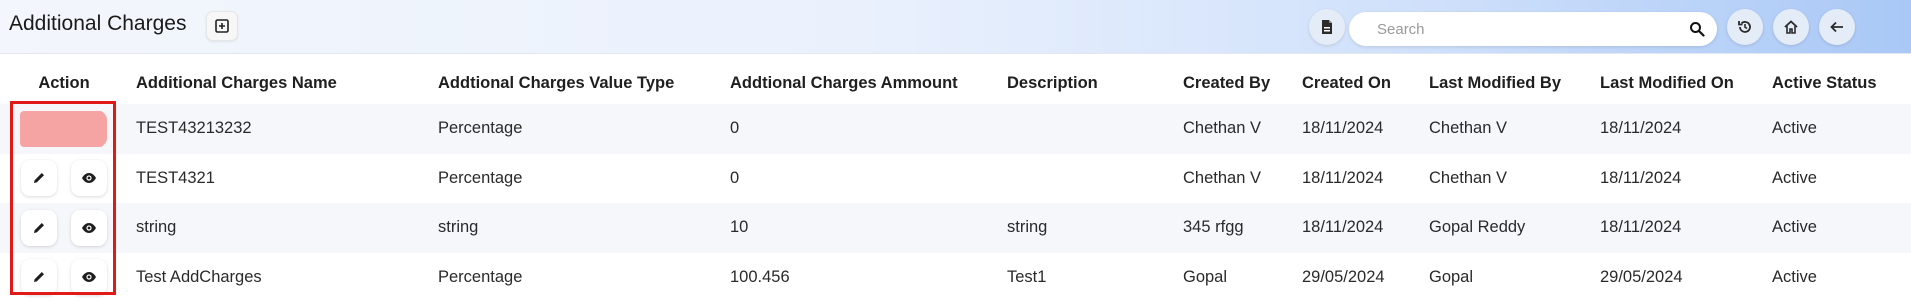 The width and height of the screenshot is (1911, 302). I want to click on column-header: Description, so click(1095, 83).